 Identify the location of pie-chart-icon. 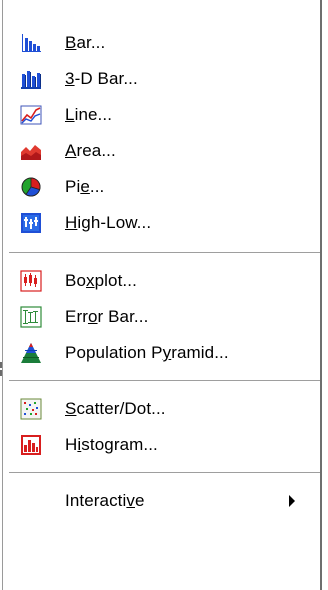
(31, 187).